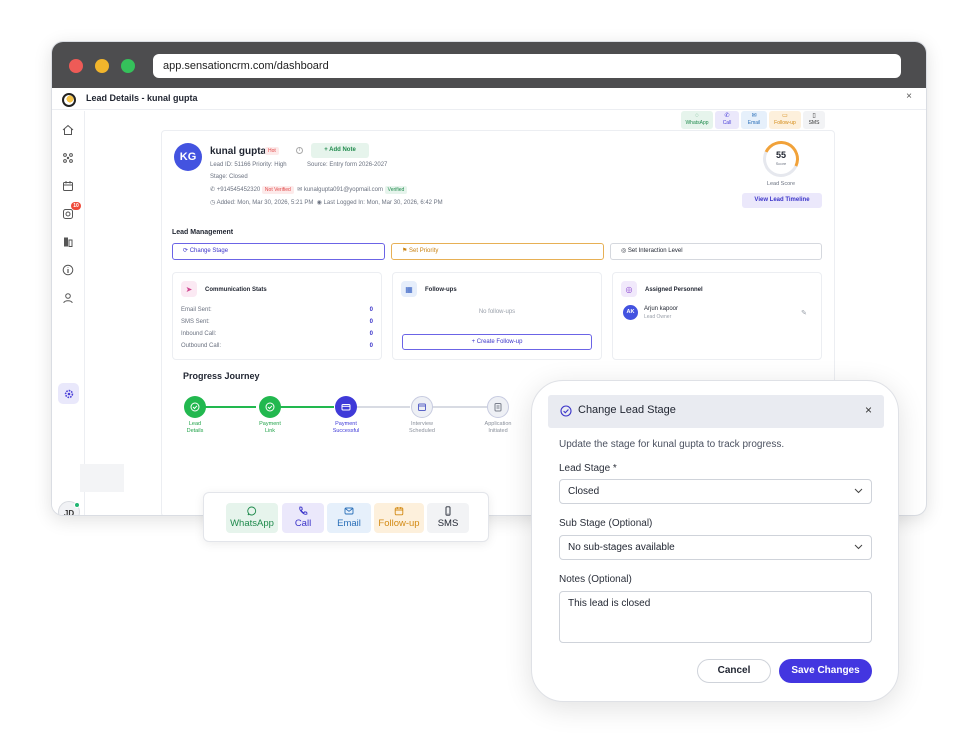 The width and height of the screenshot is (978, 735). I want to click on priority-tag: Hot, so click(272, 151).